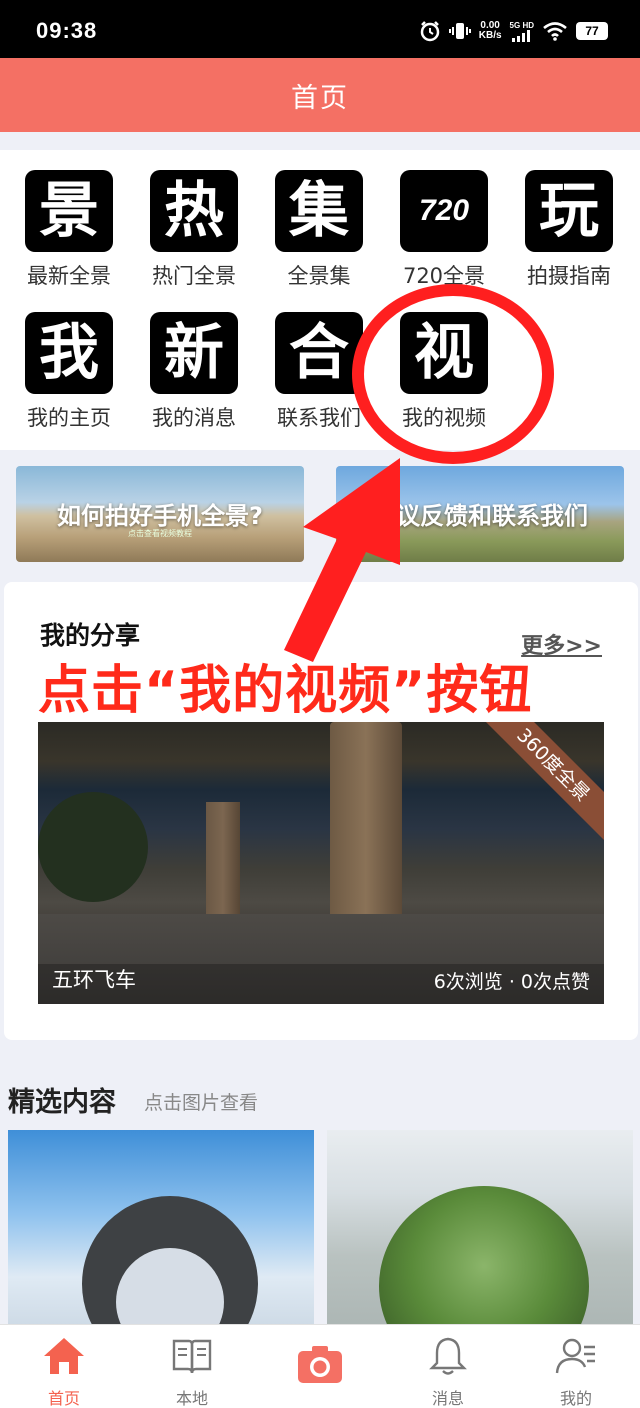 This screenshot has width=640, height=1408. What do you see at coordinates (319, 211) in the screenshot?
I see `ji-icon: 集` at bounding box center [319, 211].